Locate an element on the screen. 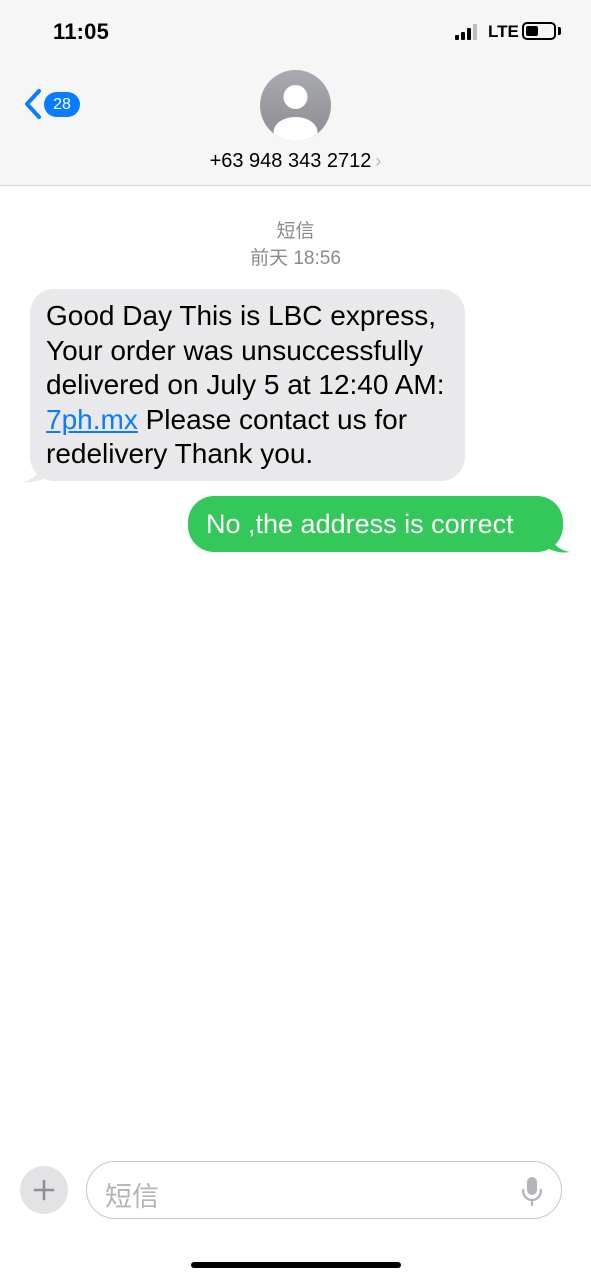 This screenshot has height=1280, width=591. contact-title: +63 948 343 2712 › is located at coordinates (295, 161).